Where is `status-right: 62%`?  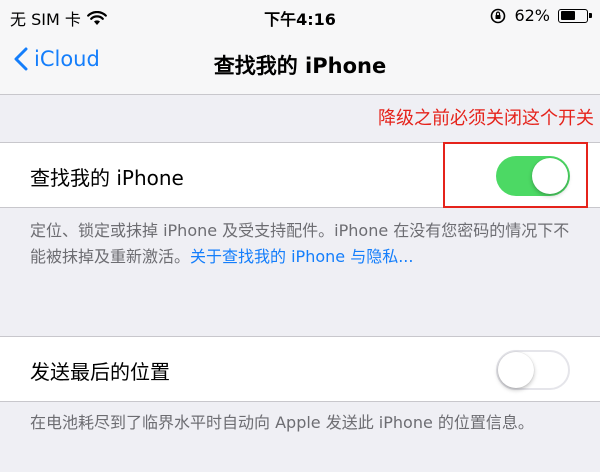 status-right: 62% is located at coordinates (541, 15).